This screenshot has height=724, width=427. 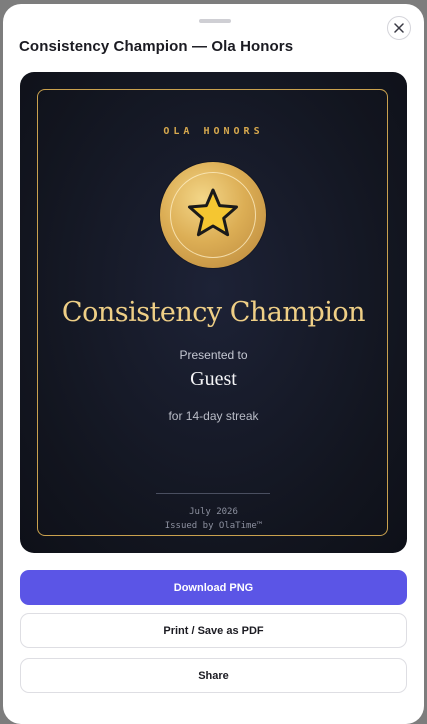 I want to click on close-icon, so click(x=399, y=28).